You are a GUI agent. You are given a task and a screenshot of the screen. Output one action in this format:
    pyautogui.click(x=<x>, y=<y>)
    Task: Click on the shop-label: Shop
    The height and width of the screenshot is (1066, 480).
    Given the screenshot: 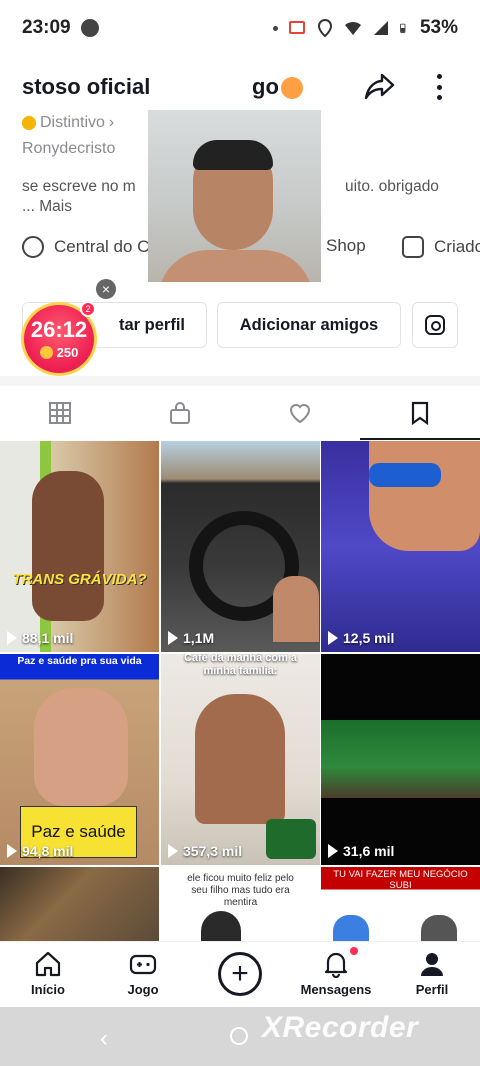 What is the action you would take?
    pyautogui.click(x=346, y=245)
    